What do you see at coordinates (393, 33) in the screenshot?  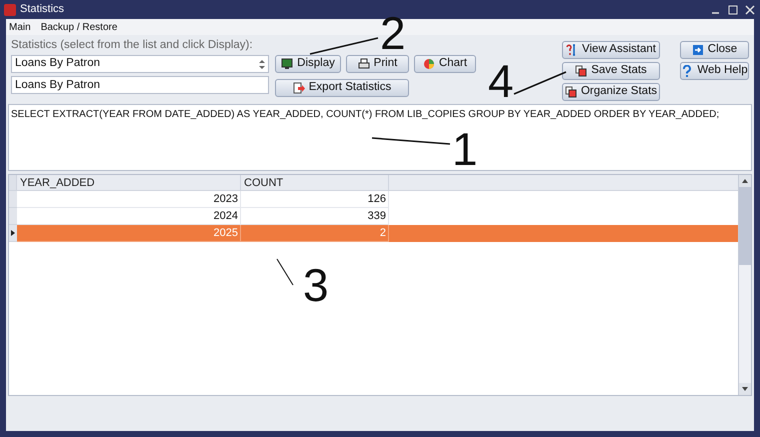 I see `annotation-number: 2` at bounding box center [393, 33].